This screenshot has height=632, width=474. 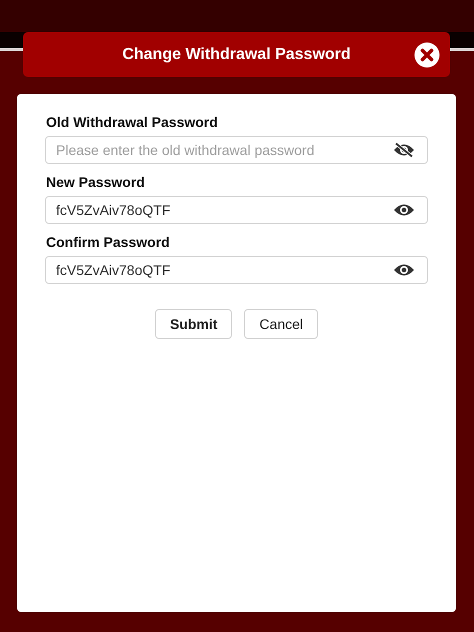 What do you see at coordinates (193, 324) in the screenshot?
I see `submit-button: Submit` at bounding box center [193, 324].